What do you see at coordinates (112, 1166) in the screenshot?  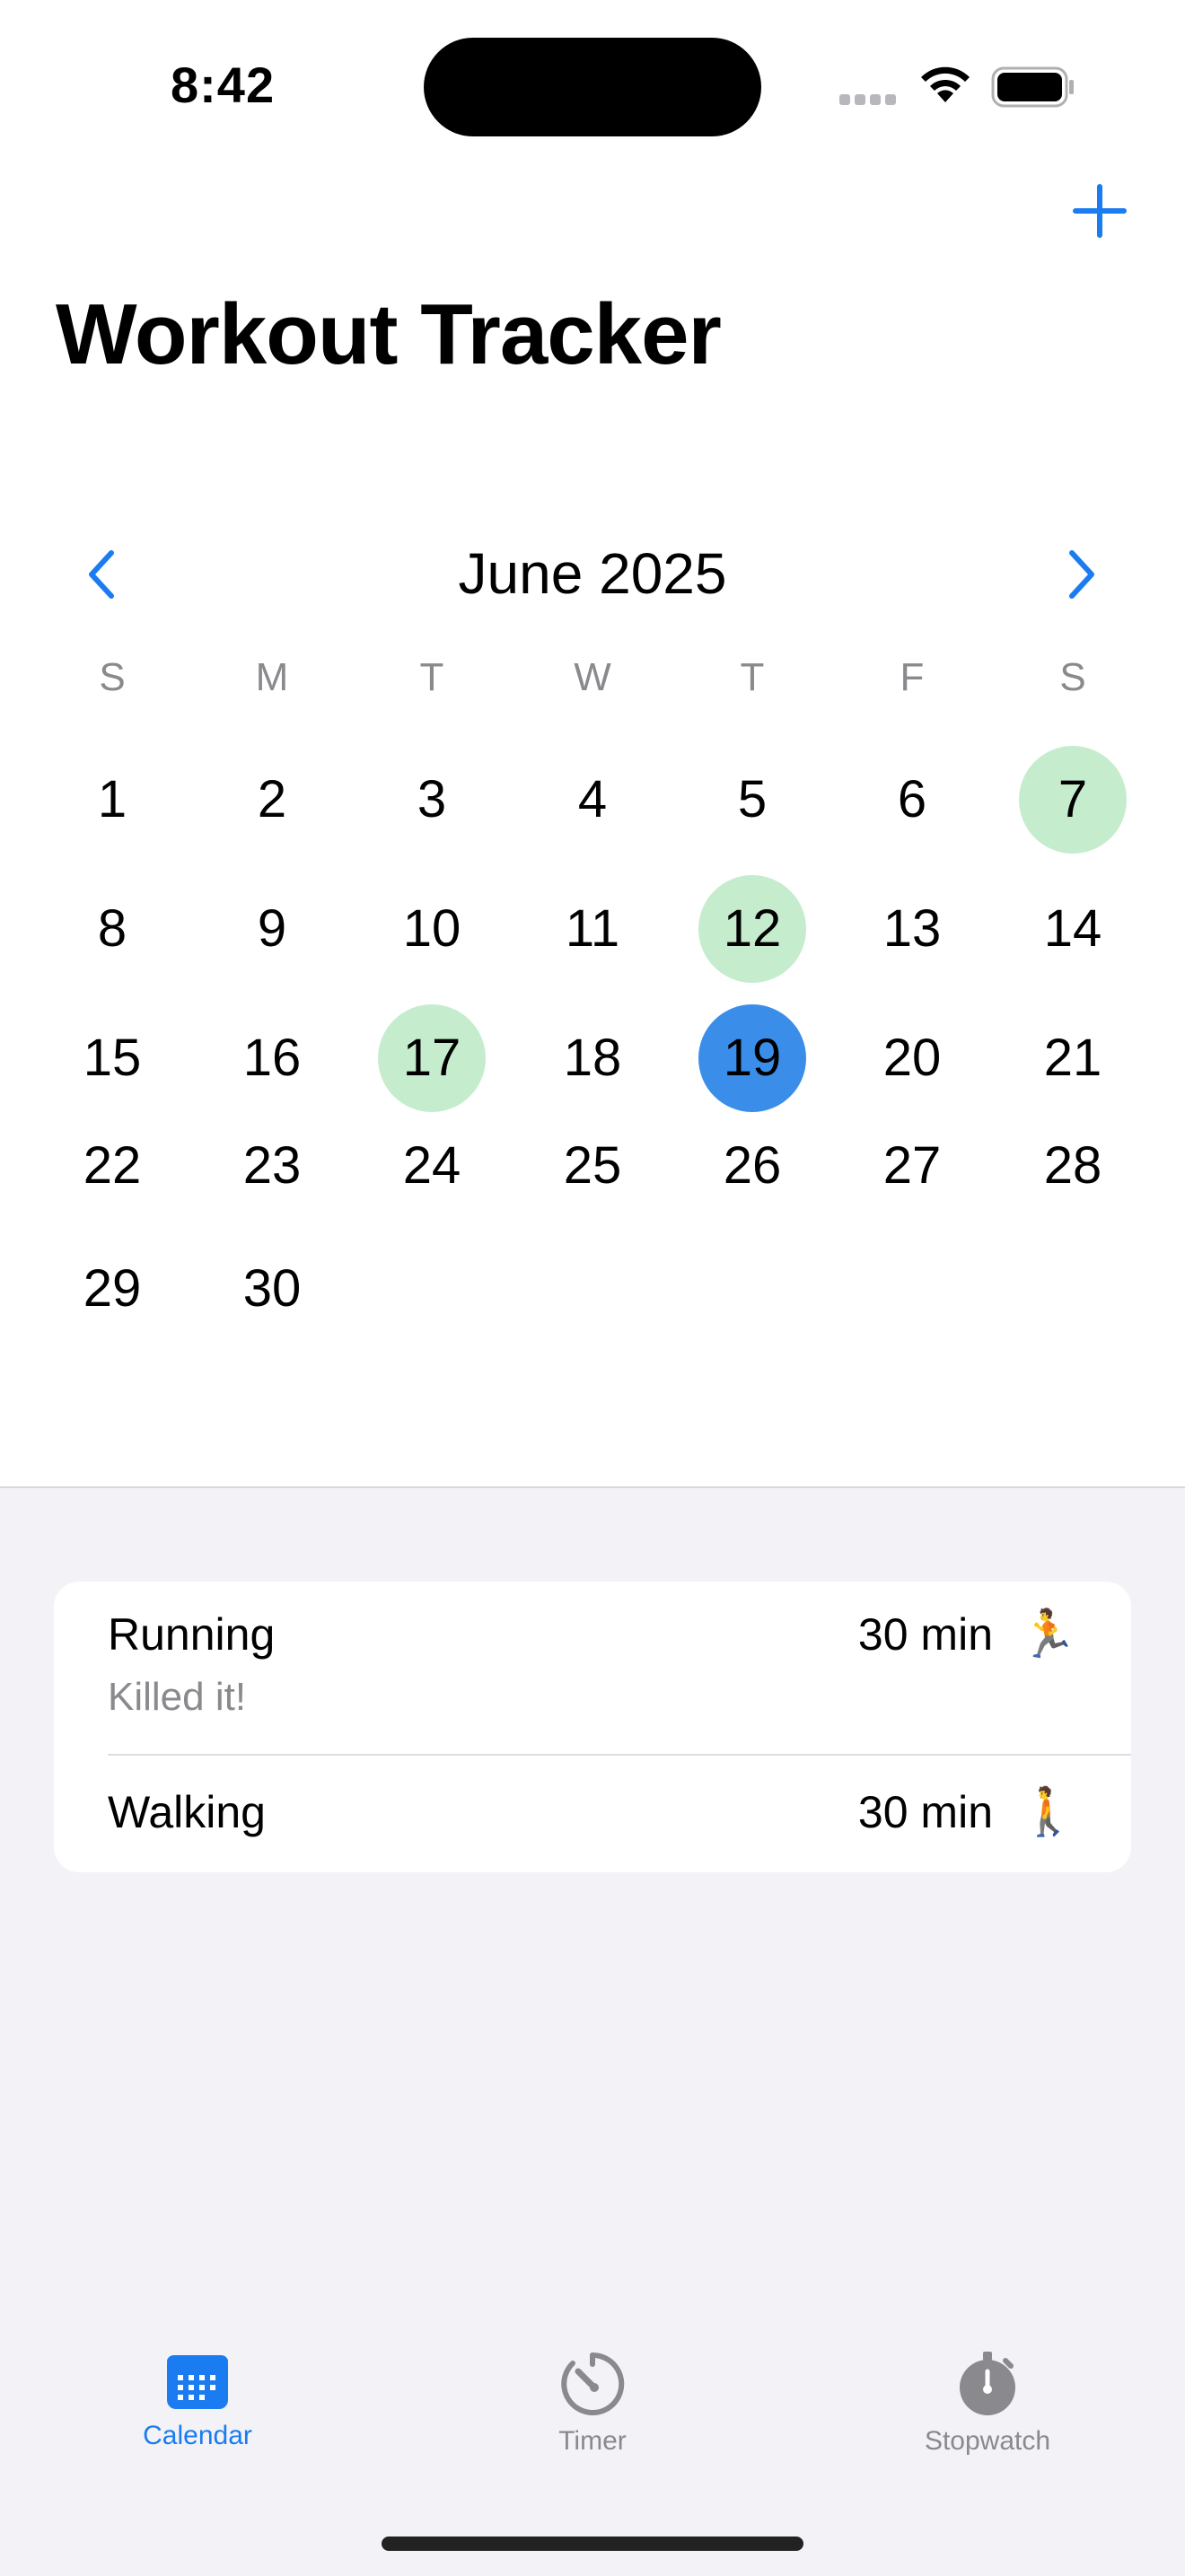 I see `calendar-day: 22` at bounding box center [112, 1166].